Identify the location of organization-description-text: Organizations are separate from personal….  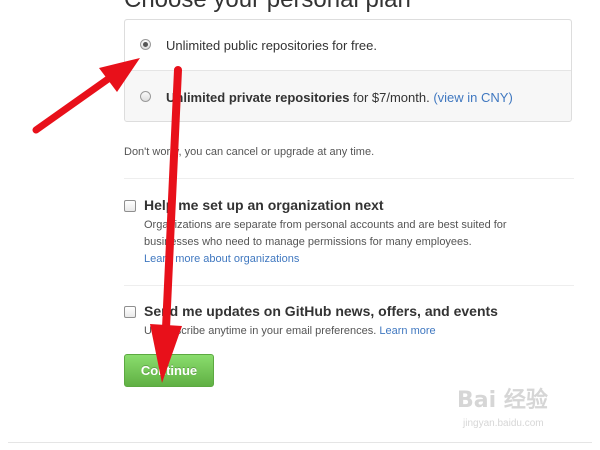
(325, 233).